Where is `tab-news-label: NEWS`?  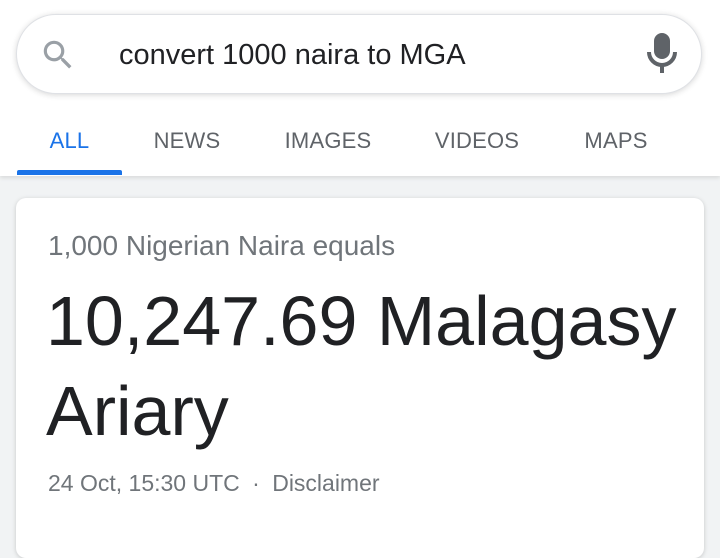
tab-news-label: NEWS is located at coordinates (187, 140).